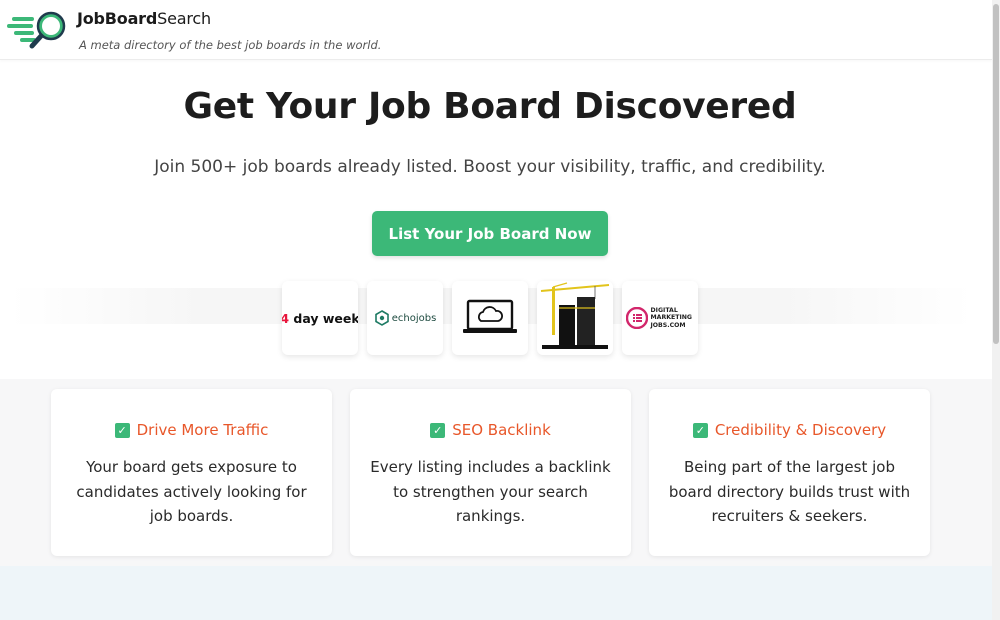  I want to click on partner-logo-echojobs: echojobs, so click(405, 318).